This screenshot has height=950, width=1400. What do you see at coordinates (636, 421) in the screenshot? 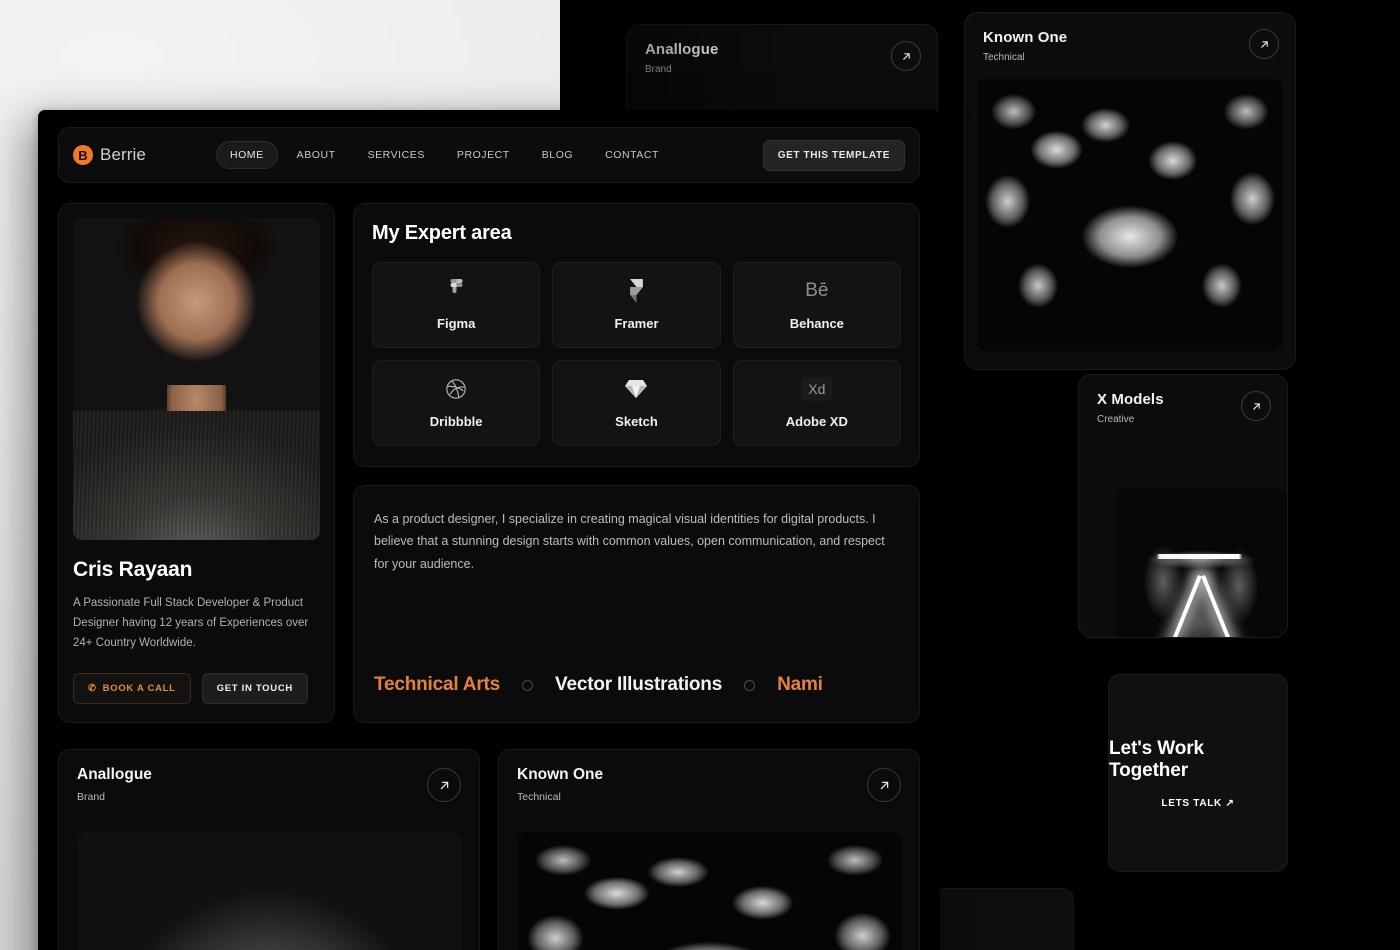
I see `tool-name: Sketch` at bounding box center [636, 421].